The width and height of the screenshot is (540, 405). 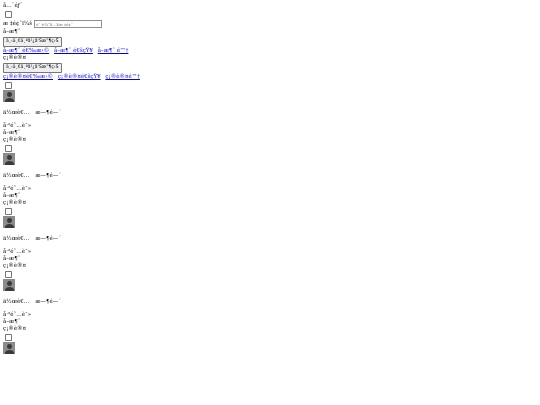 I want to click on section1-link-2: å–æ¶ˆ é™†, so click(x=113, y=51).